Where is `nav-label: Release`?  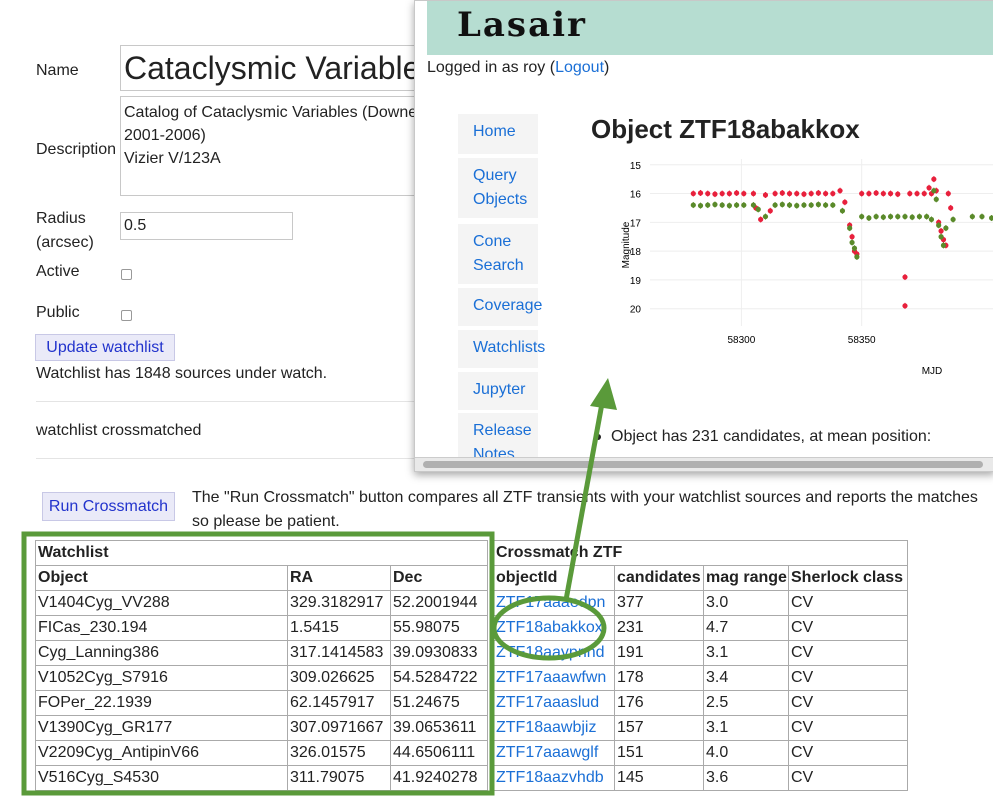
nav-label: Release is located at coordinates (502, 430).